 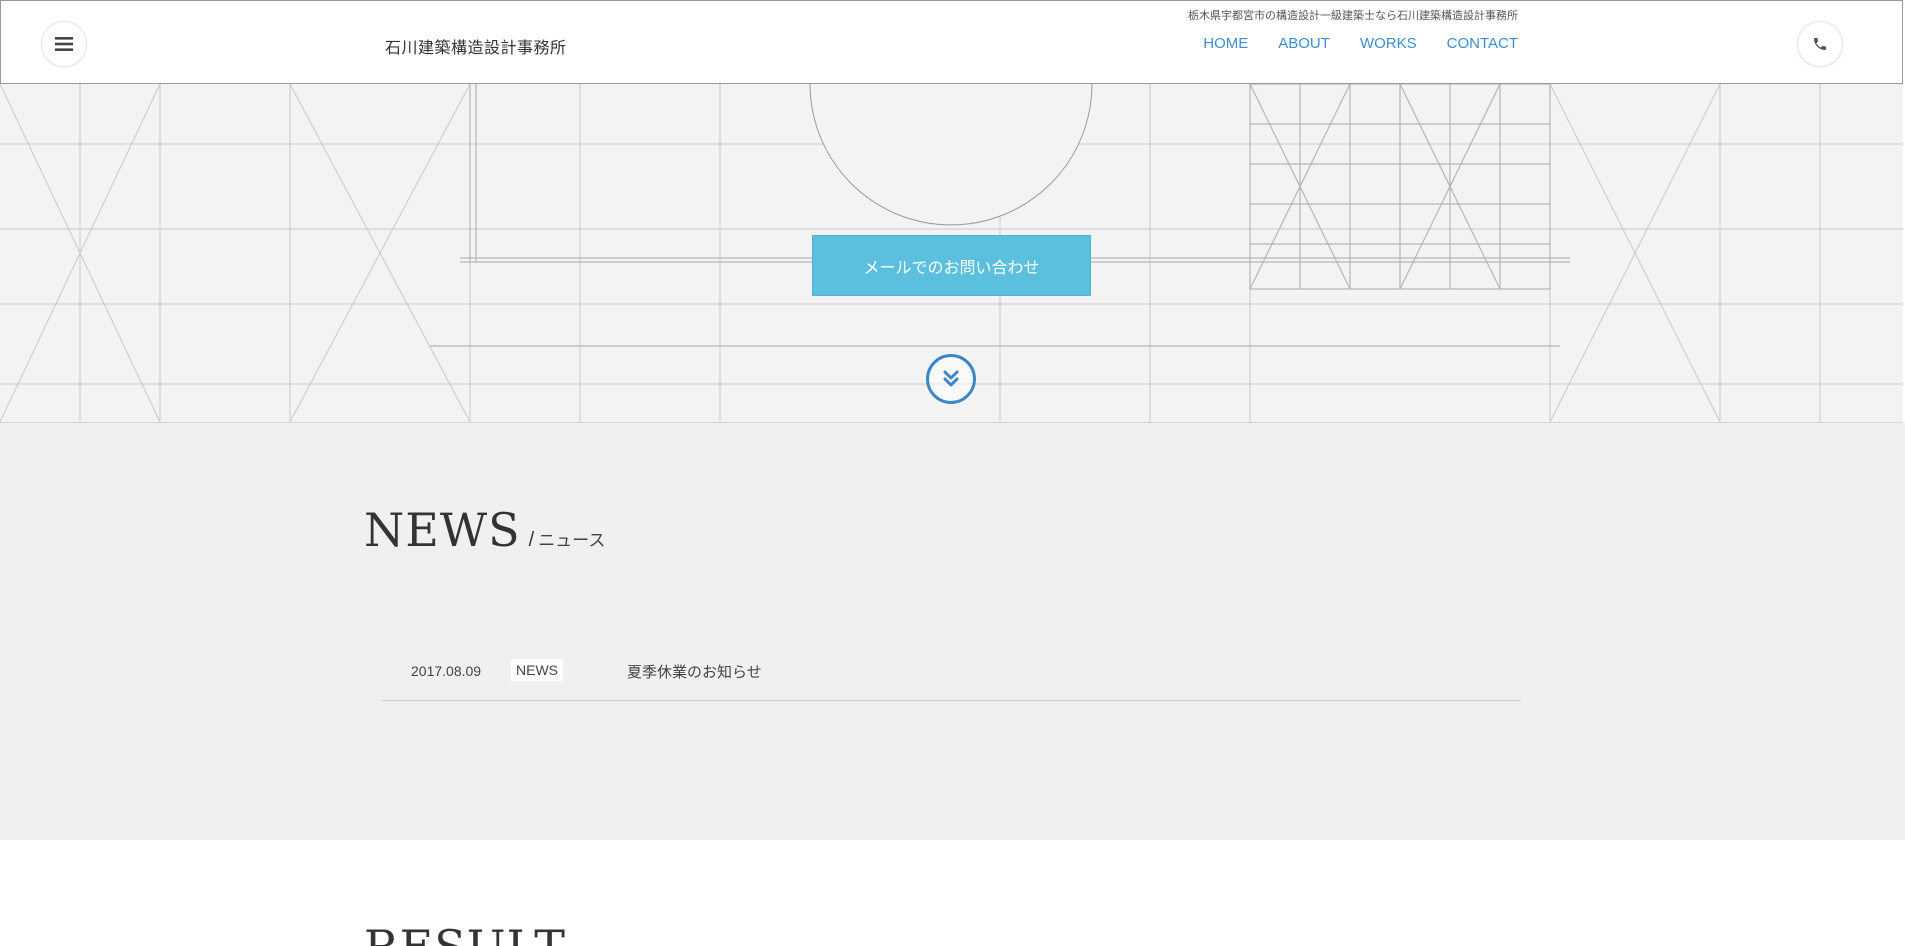 I want to click on result-section: RESULT /, so click(x=952, y=893).